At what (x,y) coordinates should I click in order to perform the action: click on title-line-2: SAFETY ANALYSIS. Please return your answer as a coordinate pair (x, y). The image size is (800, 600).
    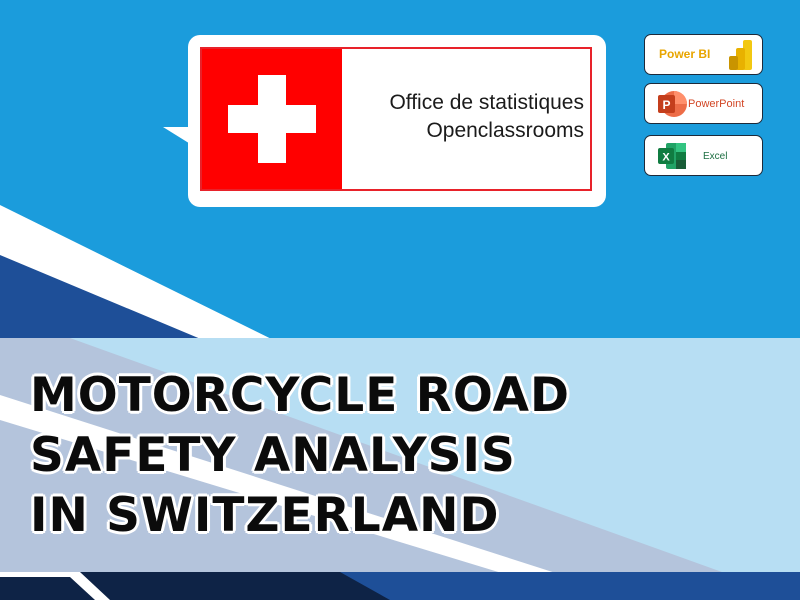
    Looking at the image, I should click on (273, 455).